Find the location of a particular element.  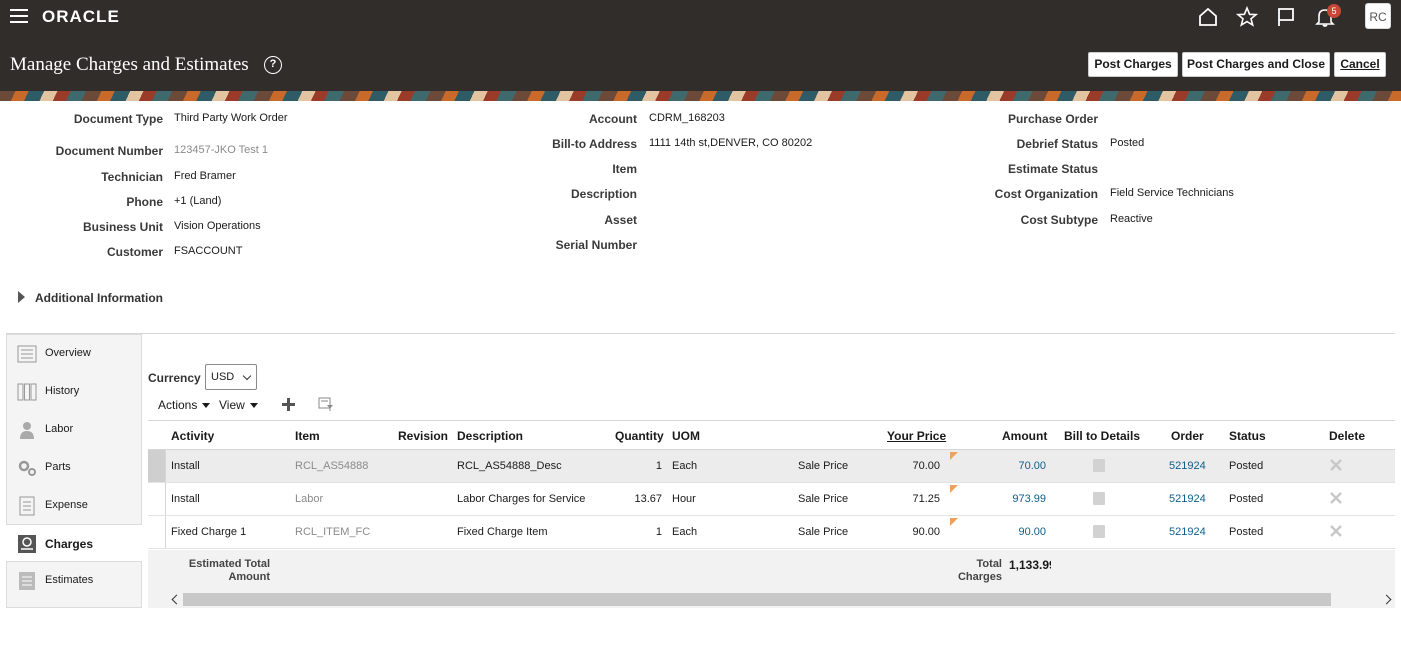

nav-item-estimates: Estimates is located at coordinates (74, 581).